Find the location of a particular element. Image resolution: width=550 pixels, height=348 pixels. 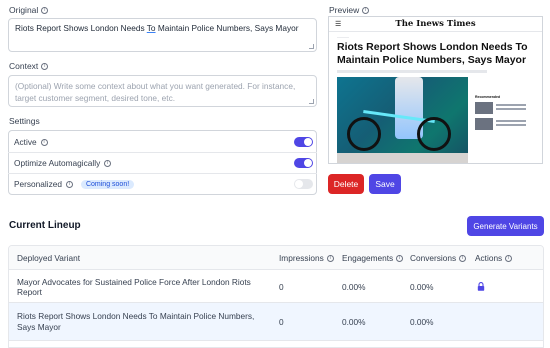

col-conversions: Conversions i is located at coordinates (438, 258).